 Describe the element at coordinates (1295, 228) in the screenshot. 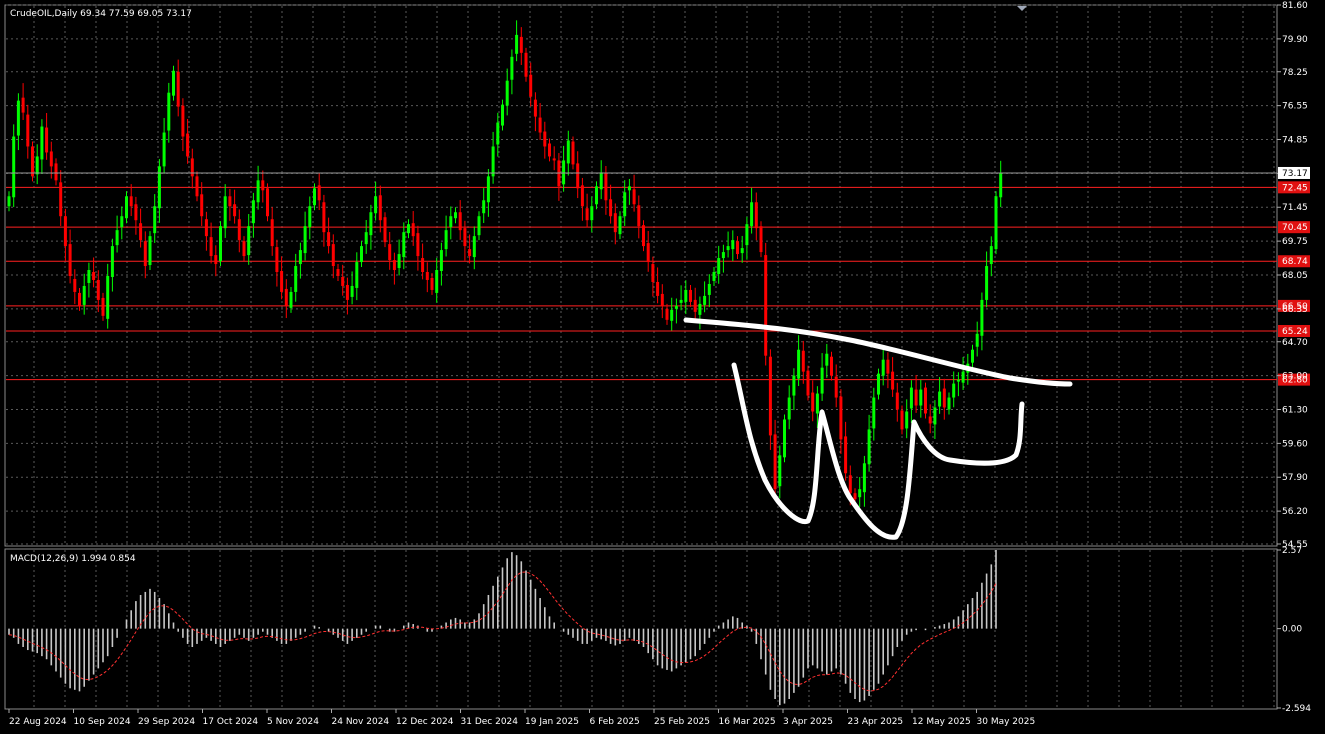

I see `level-price-label: 70.45` at that location.